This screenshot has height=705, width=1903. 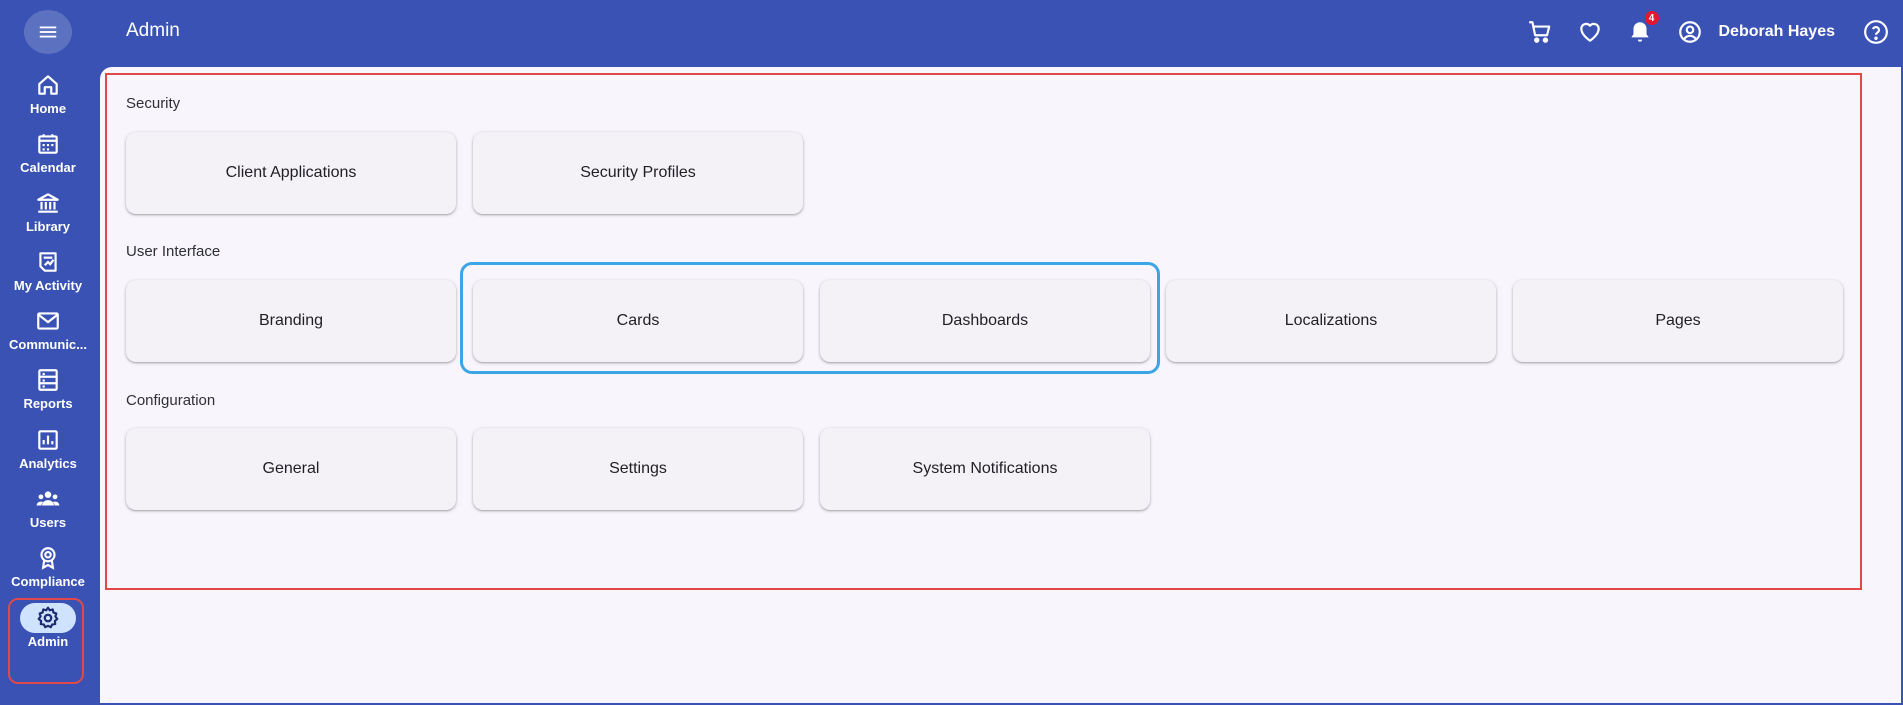 I want to click on sidebar-item-label: Analytics, so click(x=48, y=463).